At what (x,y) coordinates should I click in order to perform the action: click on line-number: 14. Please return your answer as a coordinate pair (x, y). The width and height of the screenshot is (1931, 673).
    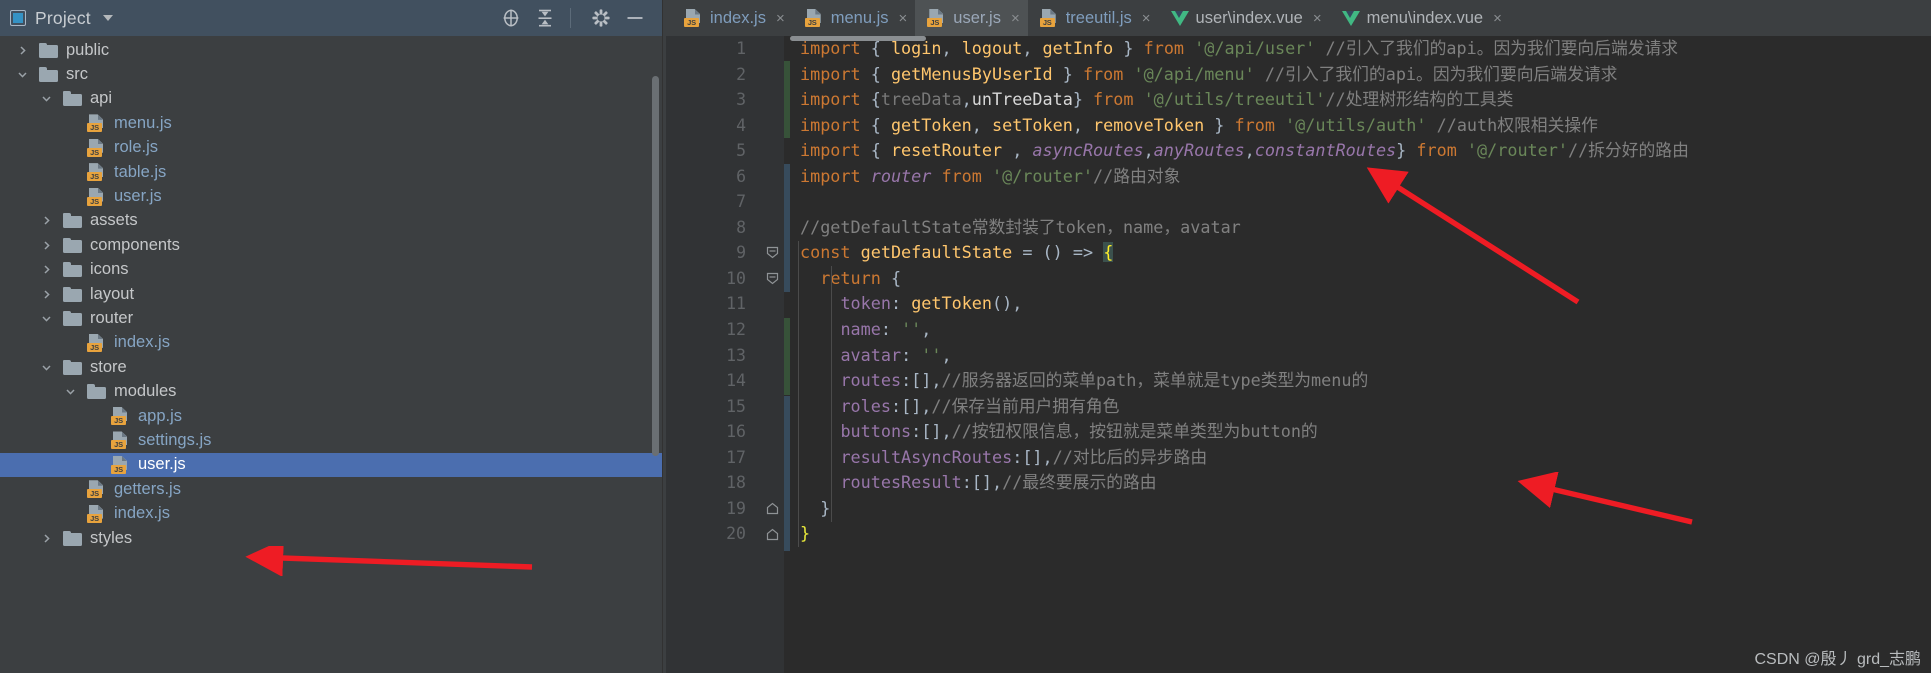
    Looking at the image, I should click on (736, 381).